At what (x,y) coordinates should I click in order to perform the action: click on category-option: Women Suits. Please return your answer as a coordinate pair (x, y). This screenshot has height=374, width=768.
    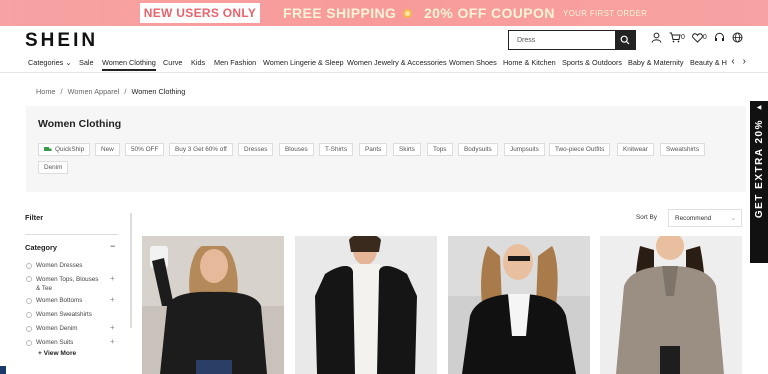
    Looking at the image, I should click on (49, 342).